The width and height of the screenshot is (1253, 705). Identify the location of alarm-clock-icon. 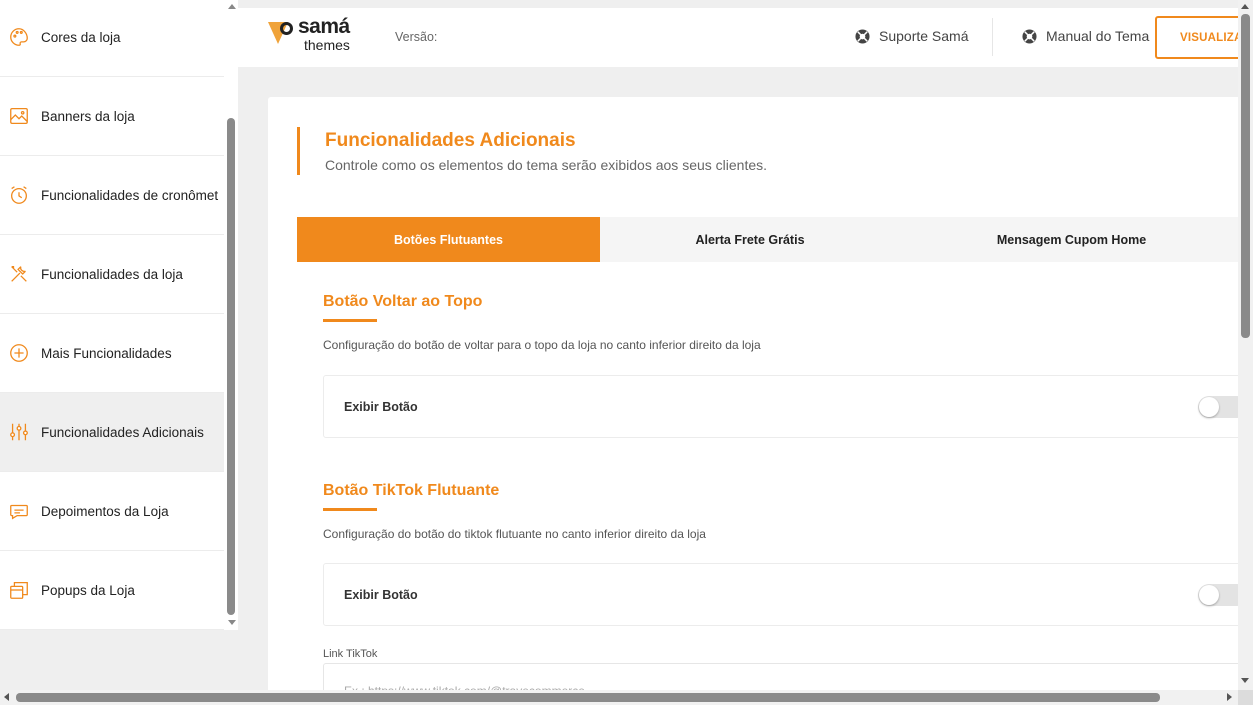
(19, 195).